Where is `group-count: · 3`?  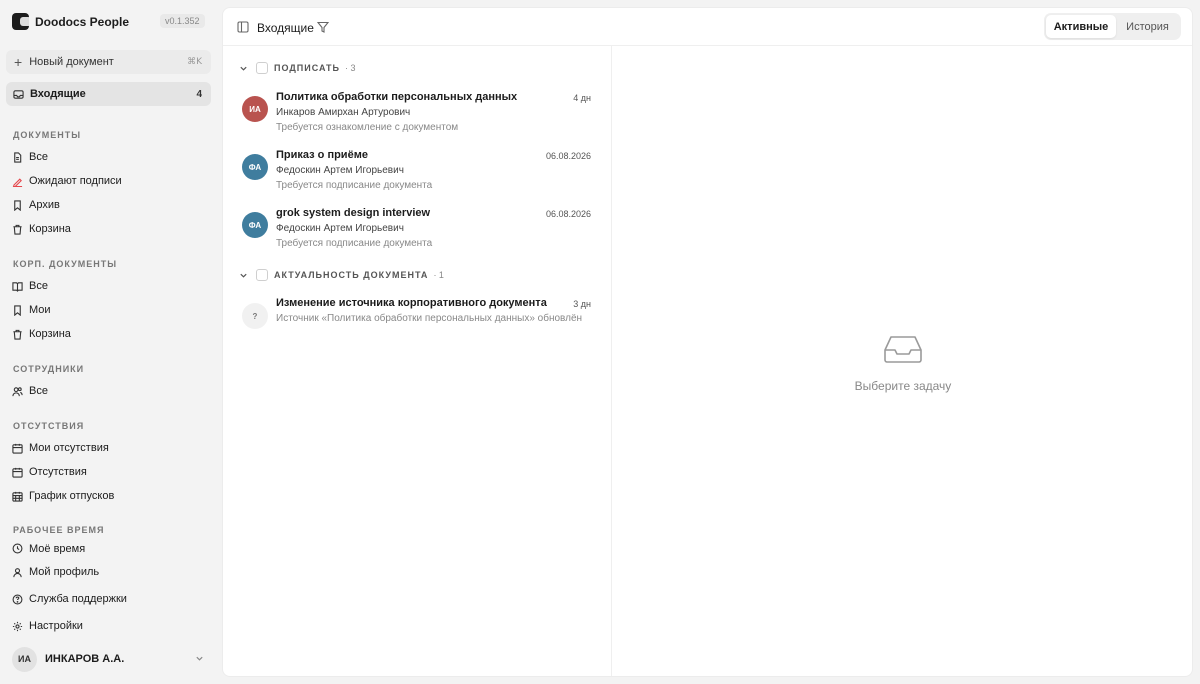 group-count: · 3 is located at coordinates (350, 68).